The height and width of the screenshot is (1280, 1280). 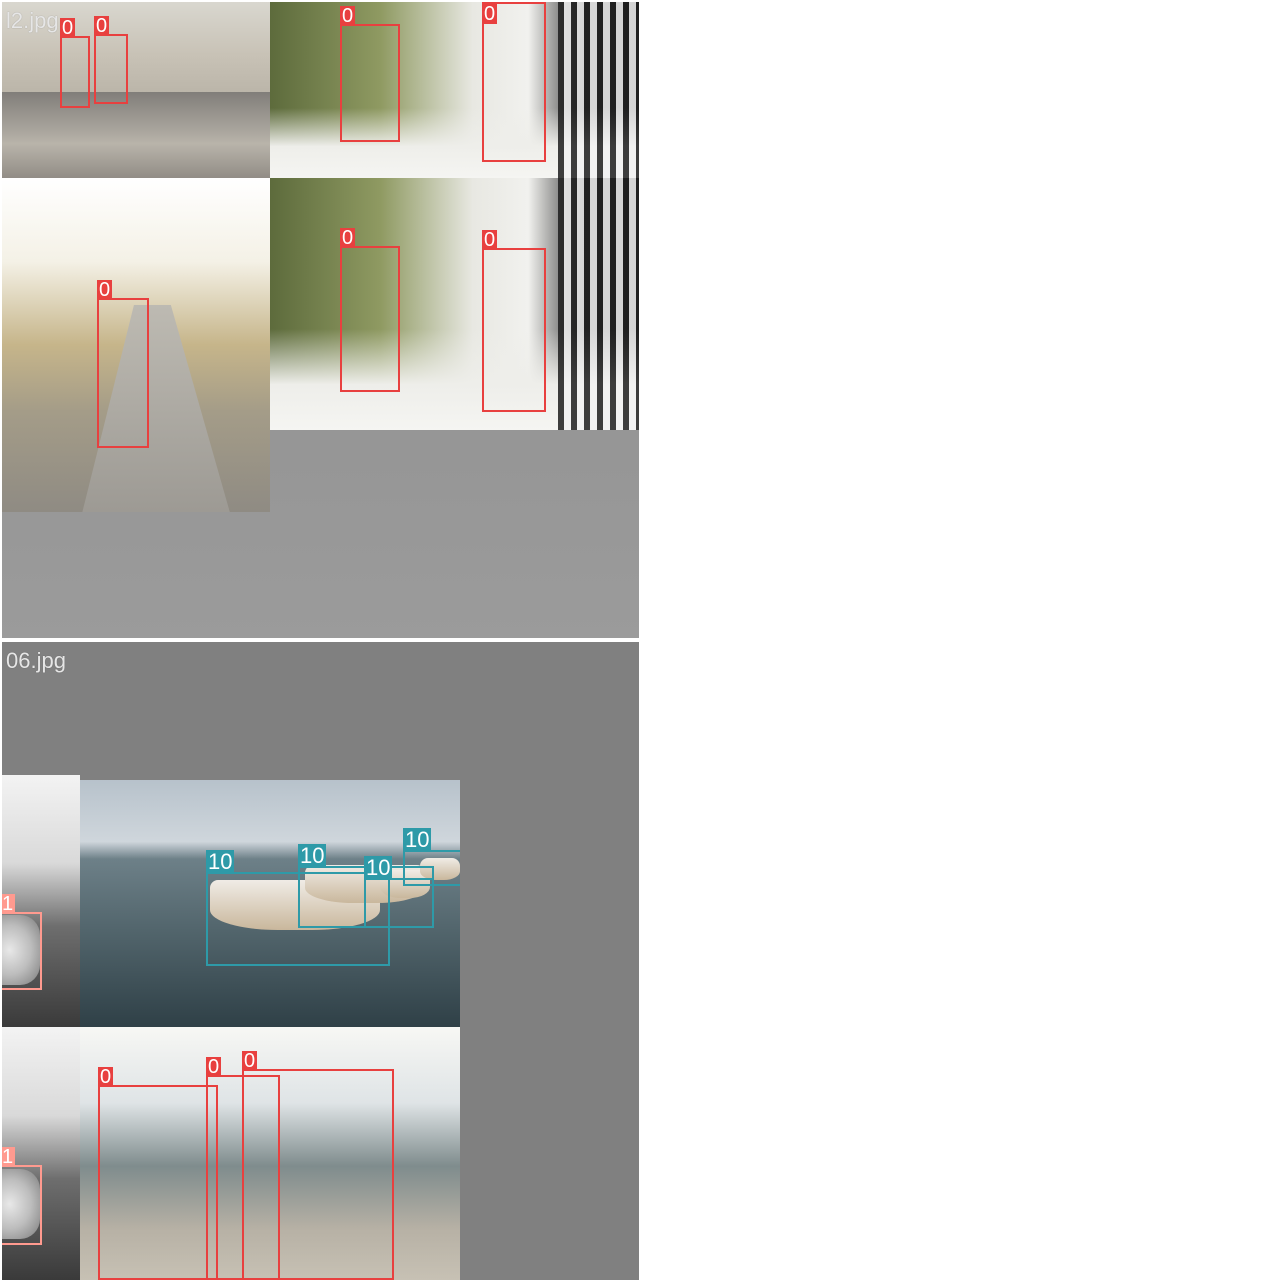 What do you see at coordinates (431, 857) in the screenshot?
I see `boat-bbox: 10` at bounding box center [431, 857].